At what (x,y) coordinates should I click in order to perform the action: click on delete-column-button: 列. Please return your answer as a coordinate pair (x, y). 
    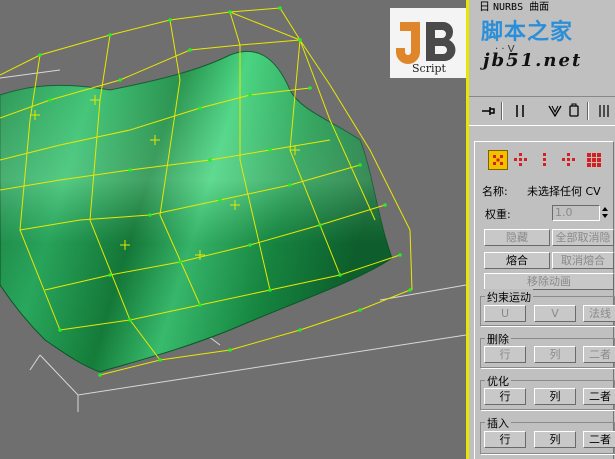
    Looking at the image, I should click on (555, 354).